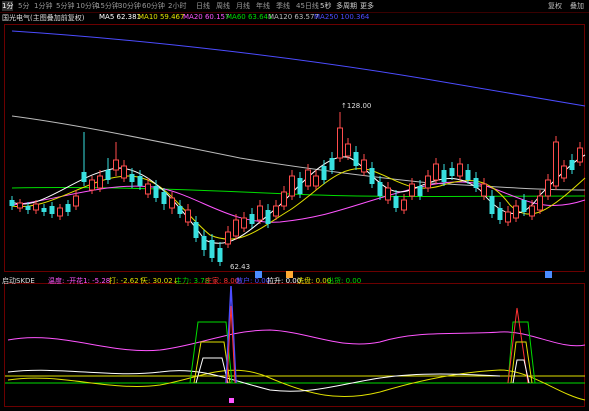  What do you see at coordinates (296, 340) in the screenshot?
I see `ind-magenta-line` at bounding box center [296, 340].